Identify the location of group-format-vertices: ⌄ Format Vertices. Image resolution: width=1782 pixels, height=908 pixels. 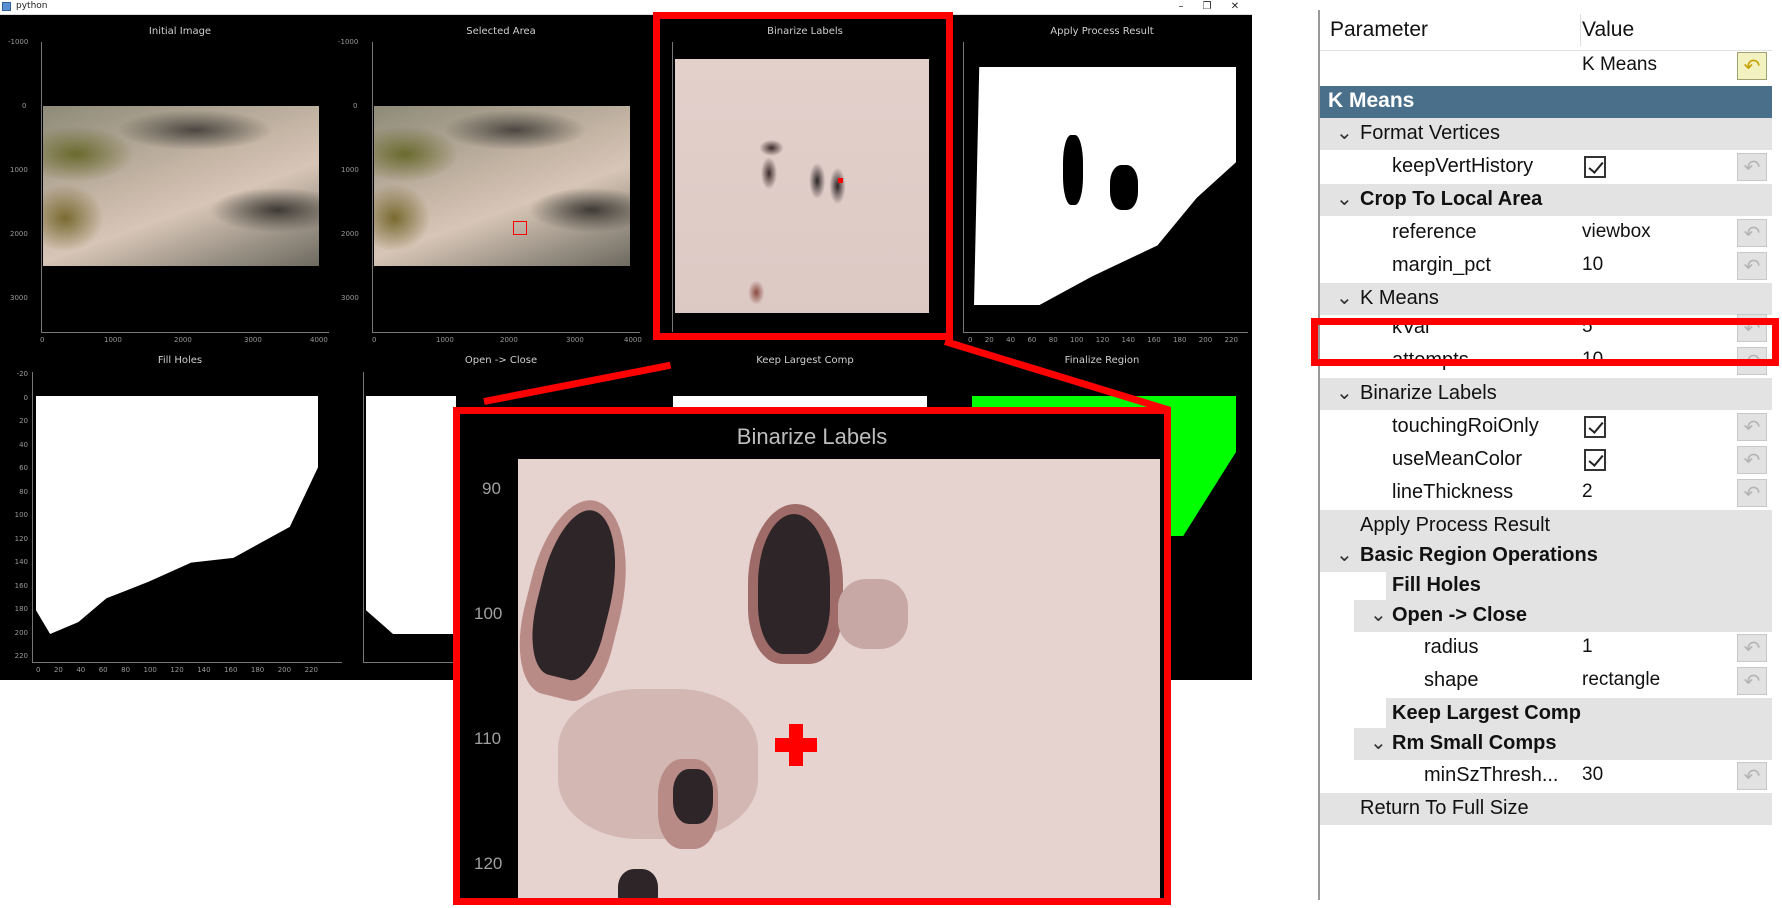
(1546, 134).